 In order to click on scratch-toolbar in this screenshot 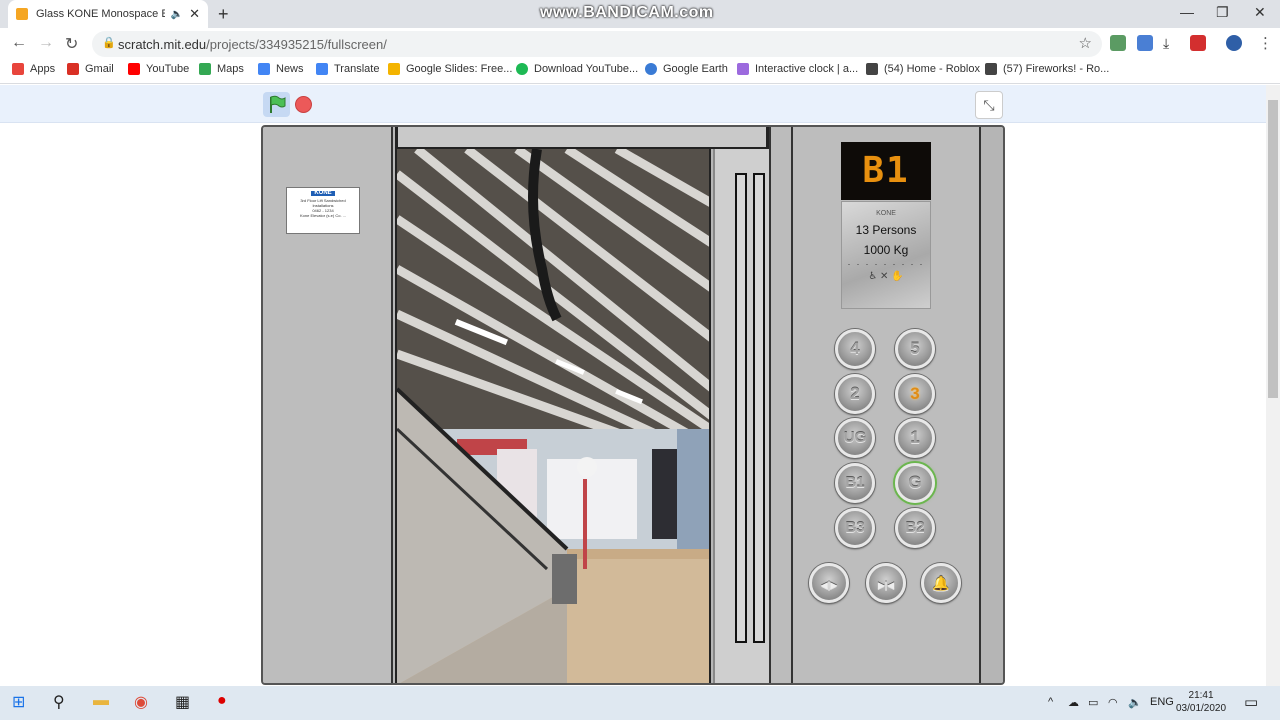, I will do `click(633, 104)`.